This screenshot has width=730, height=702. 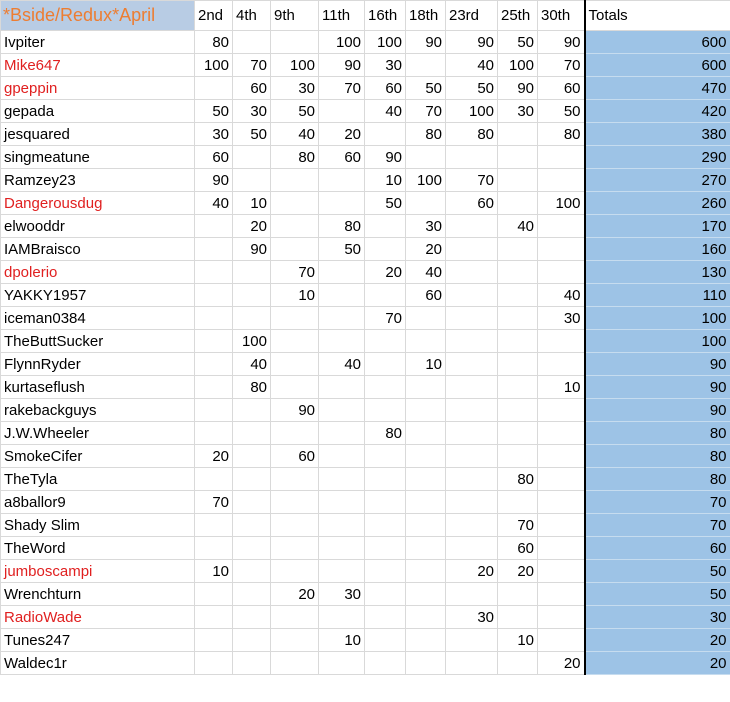 What do you see at coordinates (425, 15) in the screenshot?
I see `column-header: 18th` at bounding box center [425, 15].